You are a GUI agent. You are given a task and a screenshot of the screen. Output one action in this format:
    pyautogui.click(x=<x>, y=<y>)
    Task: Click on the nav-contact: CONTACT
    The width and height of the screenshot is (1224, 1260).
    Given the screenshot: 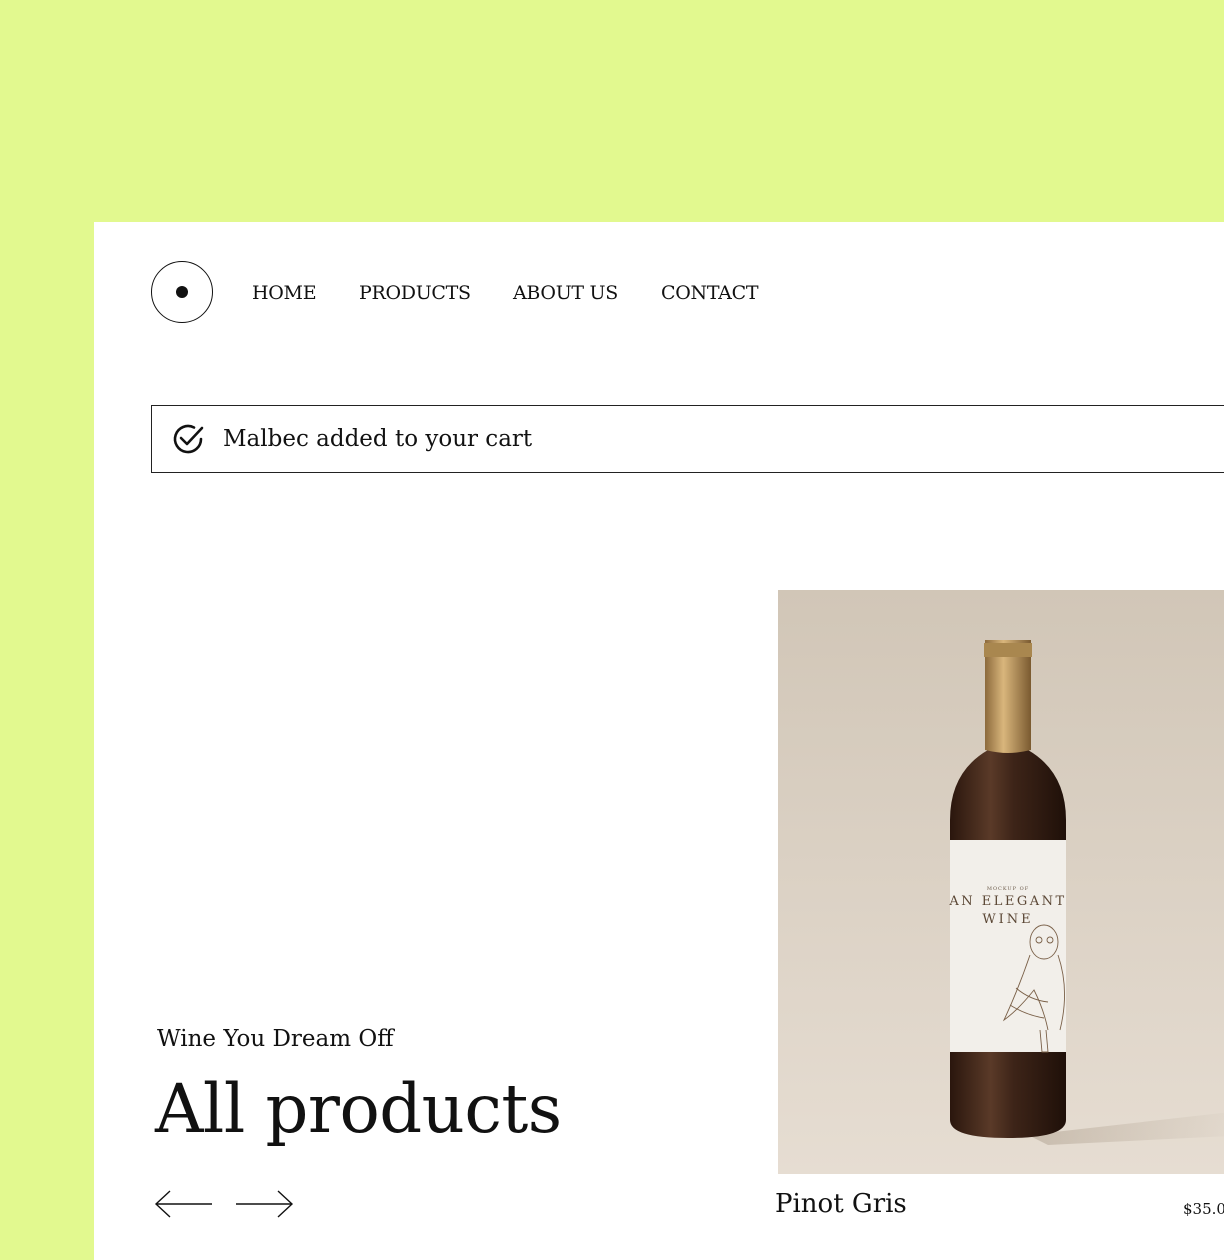 What is the action you would take?
    pyautogui.click(x=710, y=293)
    